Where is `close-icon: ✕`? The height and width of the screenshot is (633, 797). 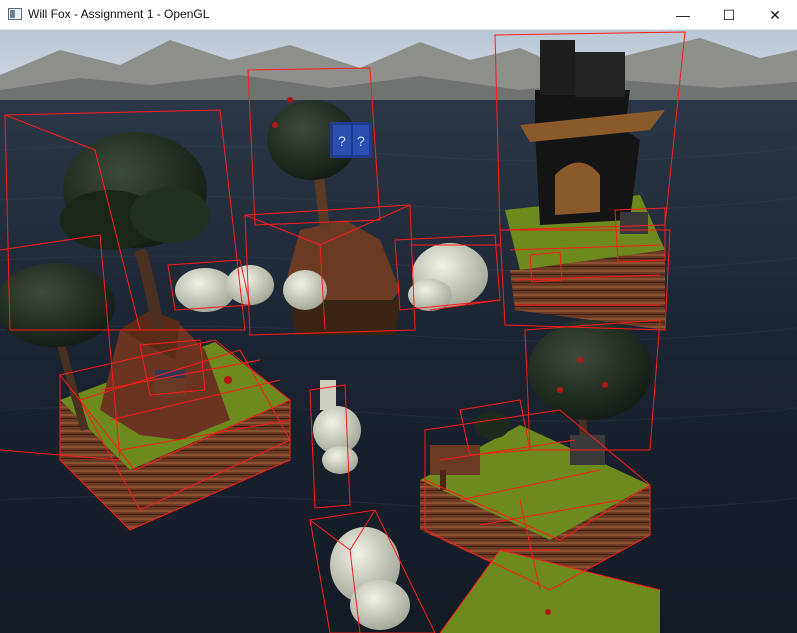
close-icon: ✕ is located at coordinates (775, 14).